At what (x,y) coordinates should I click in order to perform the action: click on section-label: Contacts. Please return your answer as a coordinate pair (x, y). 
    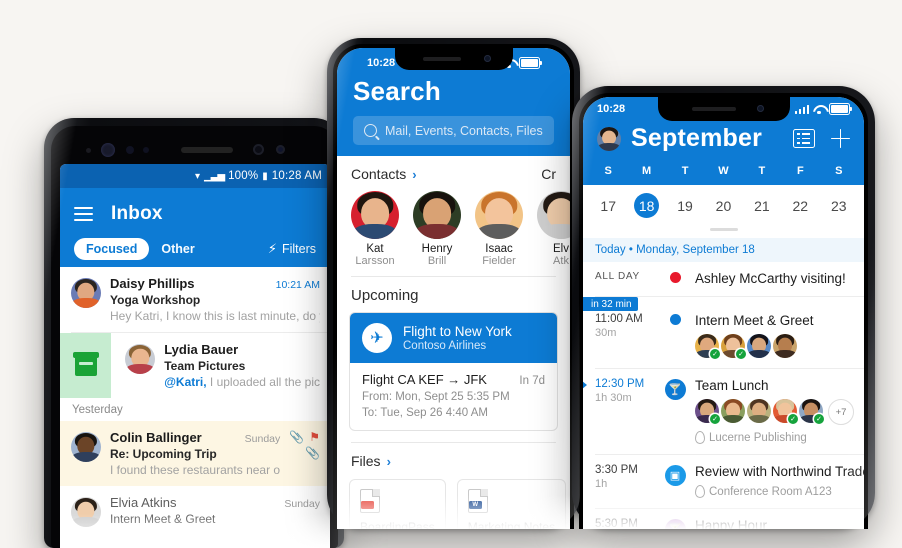
    Looking at the image, I should click on (379, 174).